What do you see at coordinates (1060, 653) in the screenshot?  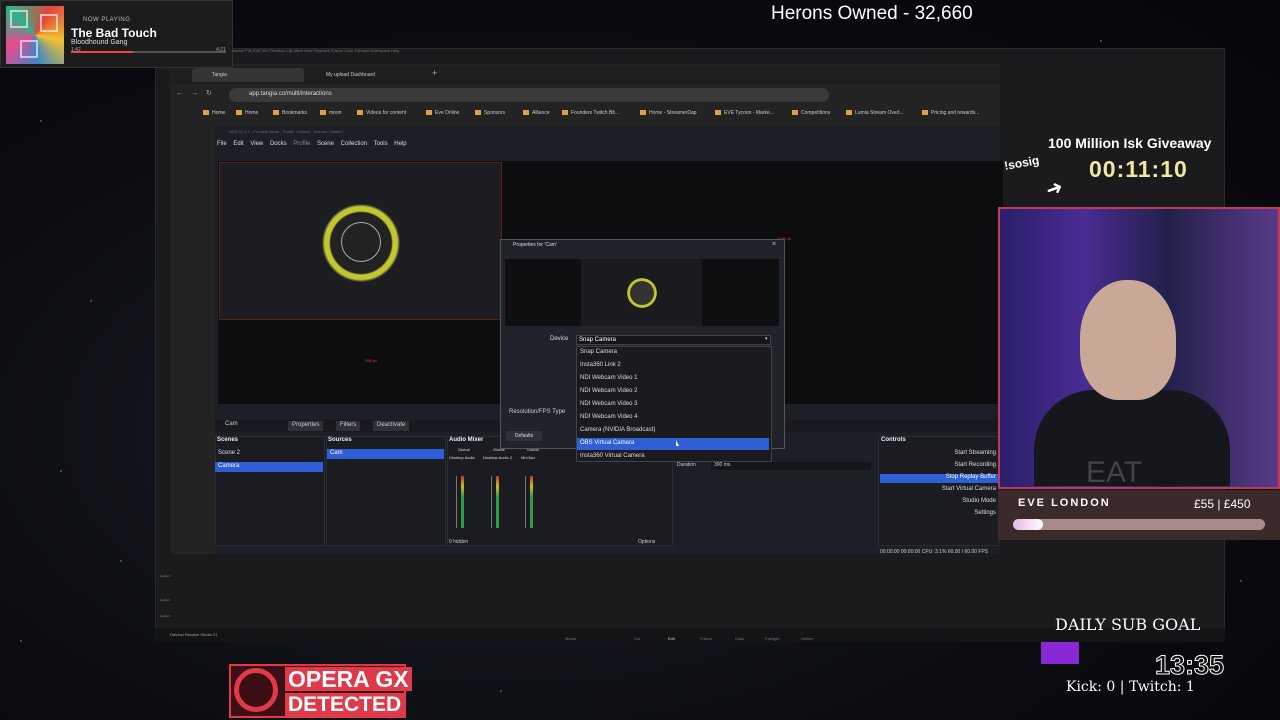 I see `sub-goal-bar` at bounding box center [1060, 653].